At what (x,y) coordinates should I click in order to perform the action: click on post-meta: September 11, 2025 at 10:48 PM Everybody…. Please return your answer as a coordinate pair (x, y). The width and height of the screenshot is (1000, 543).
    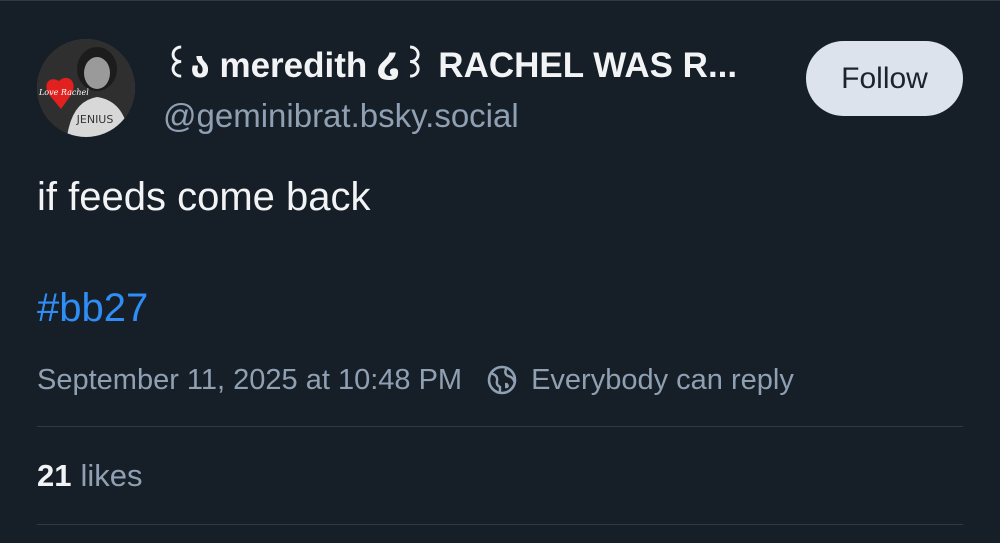
    Looking at the image, I should click on (415, 380).